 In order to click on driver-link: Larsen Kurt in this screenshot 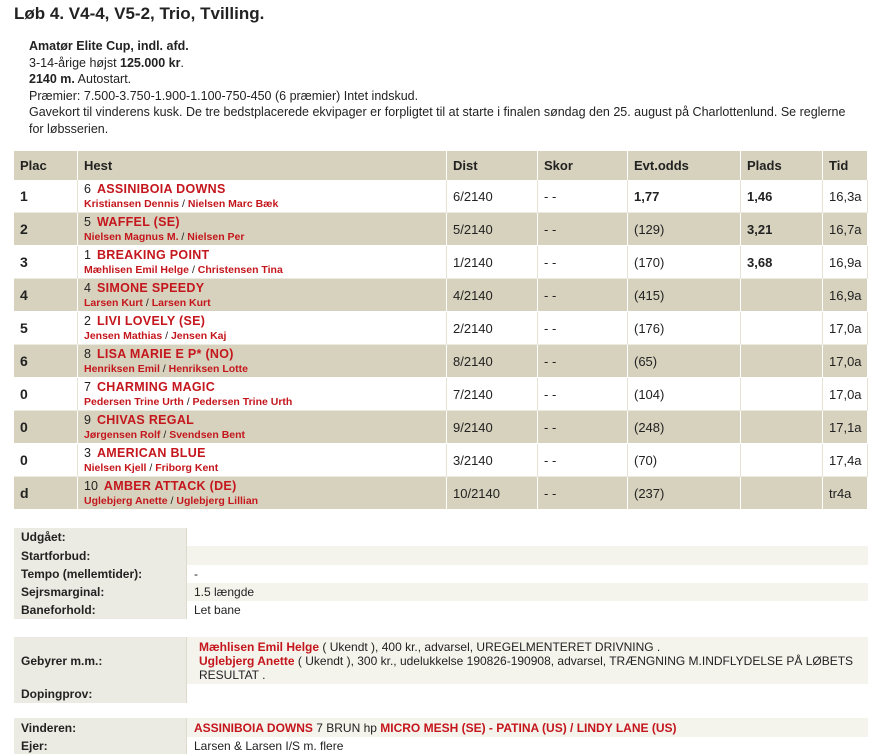, I will do `click(113, 303)`.